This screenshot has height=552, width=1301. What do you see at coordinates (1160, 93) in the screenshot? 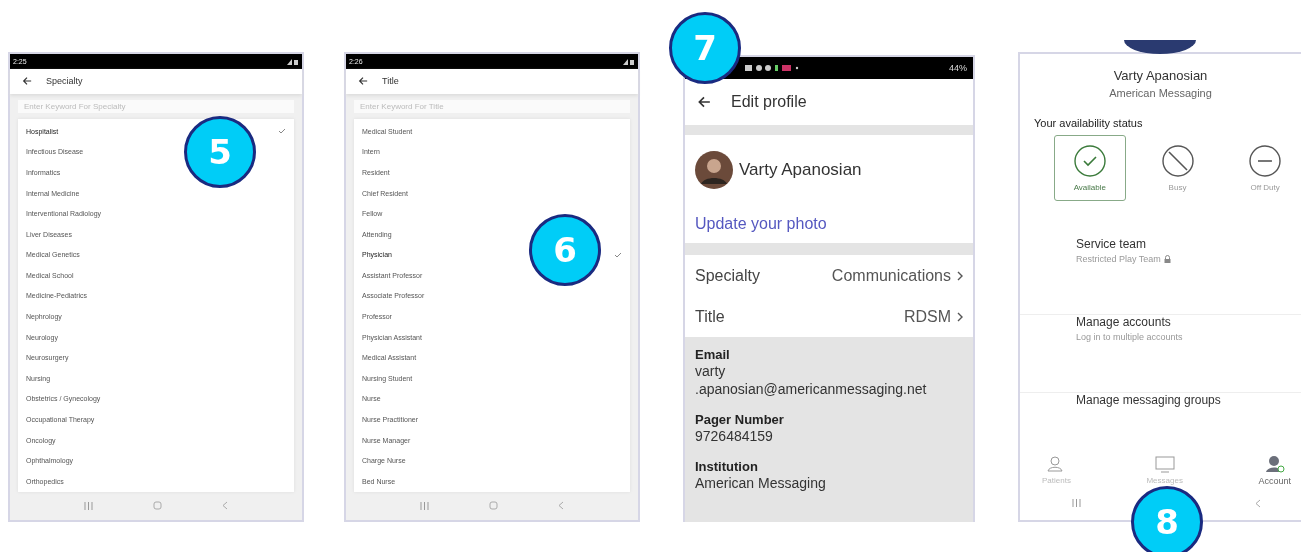
I see `organization-name: American Messaging` at bounding box center [1160, 93].